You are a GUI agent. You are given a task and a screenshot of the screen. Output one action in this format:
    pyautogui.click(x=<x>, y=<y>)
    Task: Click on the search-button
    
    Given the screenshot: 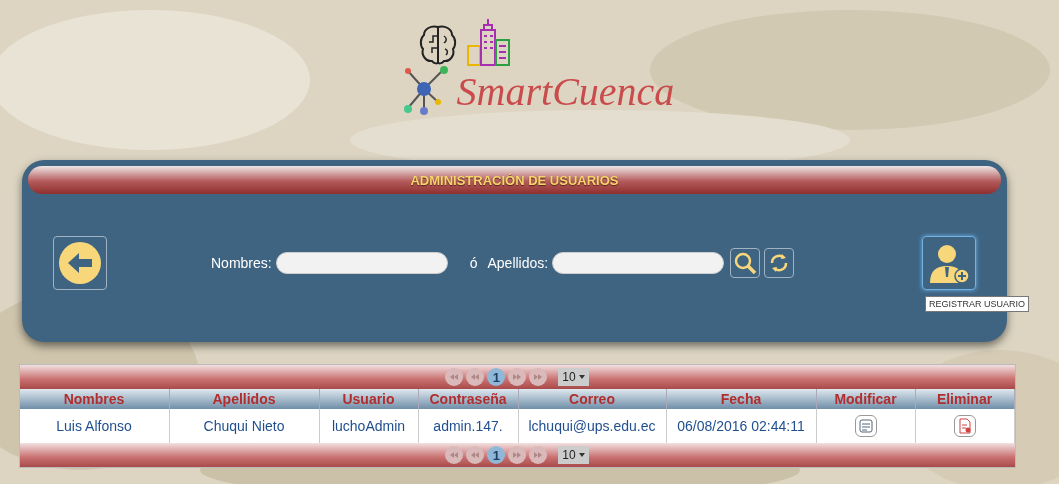 What is the action you would take?
    pyautogui.click(x=745, y=263)
    